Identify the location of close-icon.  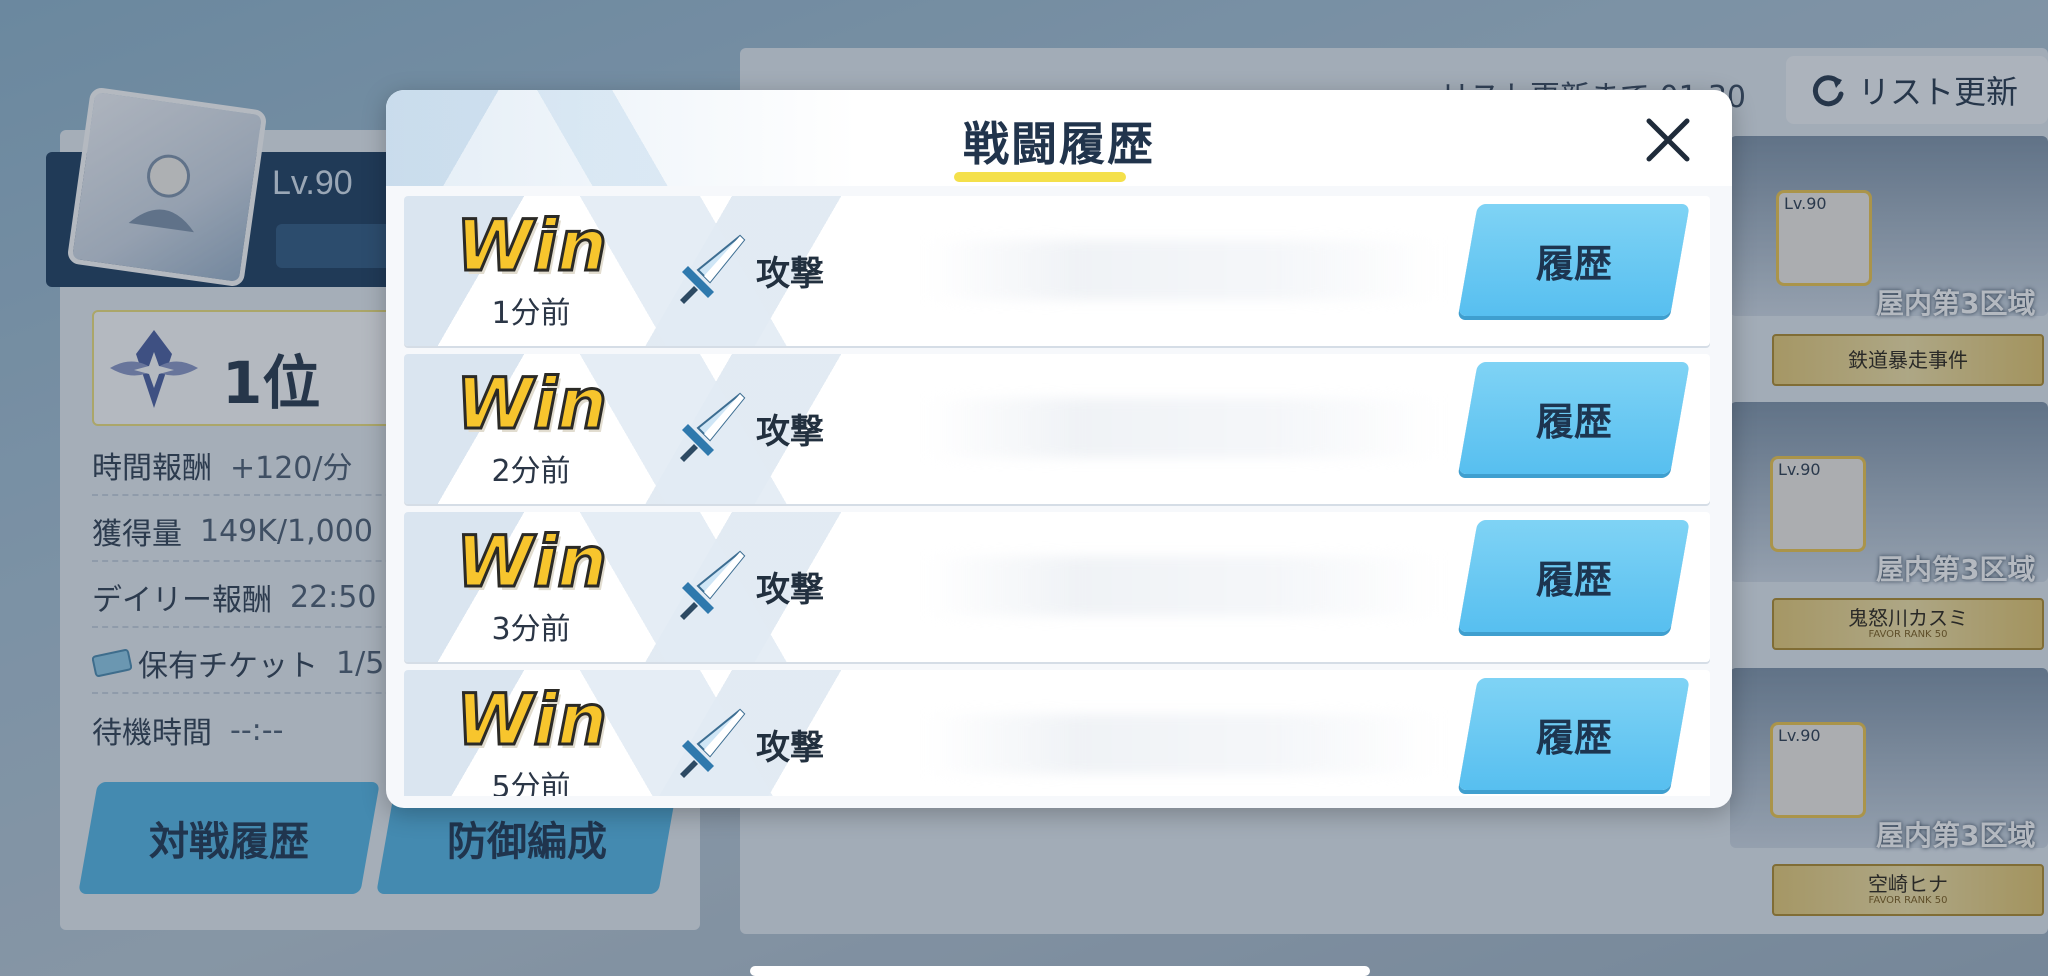
(1668, 140).